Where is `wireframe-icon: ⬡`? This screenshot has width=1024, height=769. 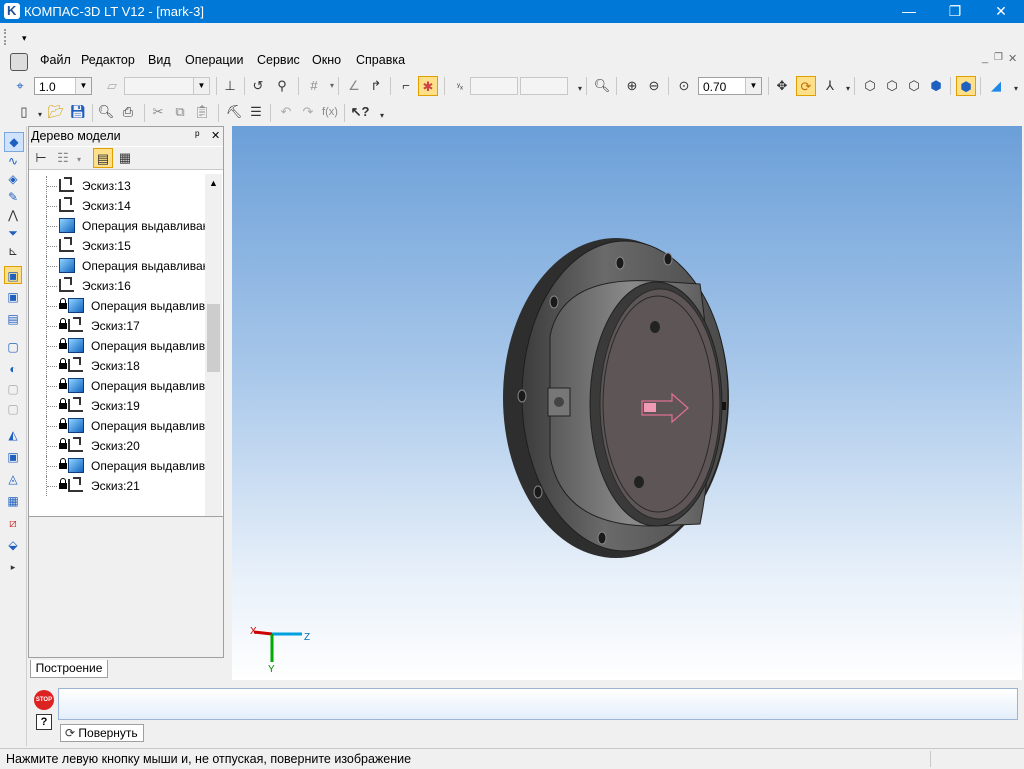
wireframe-icon: ⬡ is located at coordinates (870, 86).